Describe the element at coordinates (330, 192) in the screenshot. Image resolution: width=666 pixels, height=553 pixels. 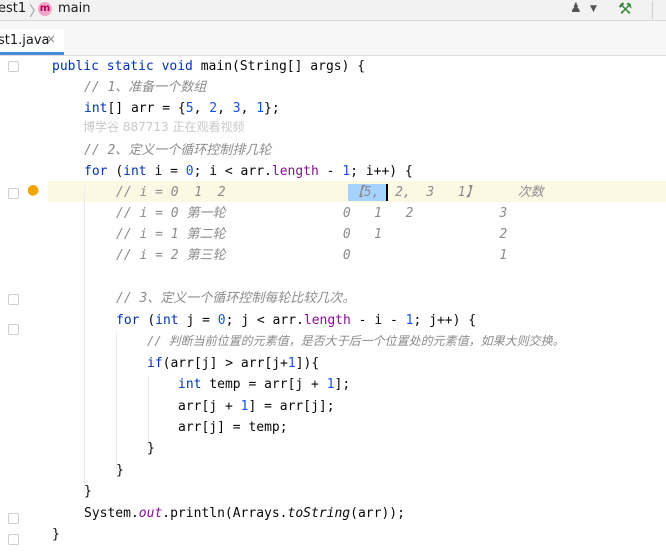
I see `code-comment: // i = 0 1 2 【5, 2, 3 1】 次数` at that location.